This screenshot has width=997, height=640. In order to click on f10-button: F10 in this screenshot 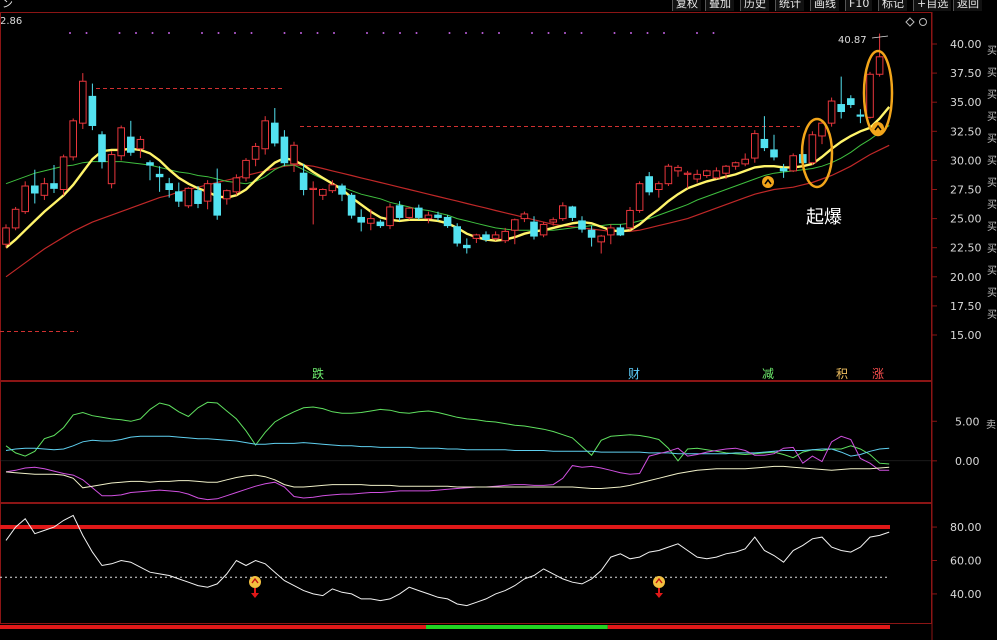, I will do `click(859, 5)`.